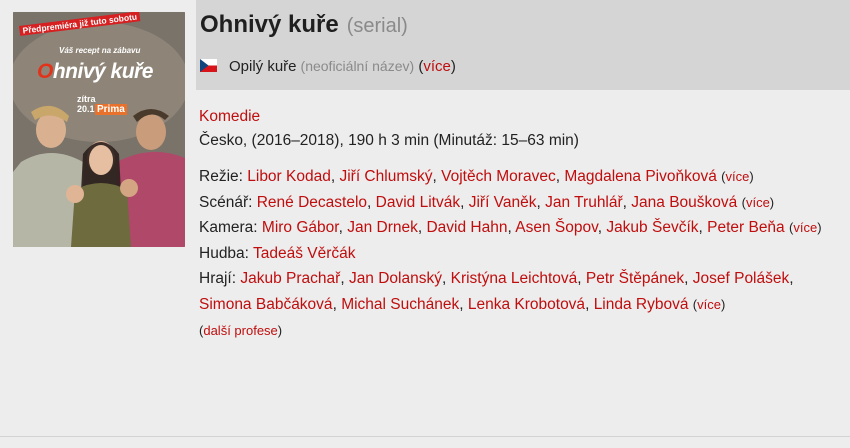  Describe the element at coordinates (218, 279) in the screenshot. I see `cast-label: Hrají:` at that location.